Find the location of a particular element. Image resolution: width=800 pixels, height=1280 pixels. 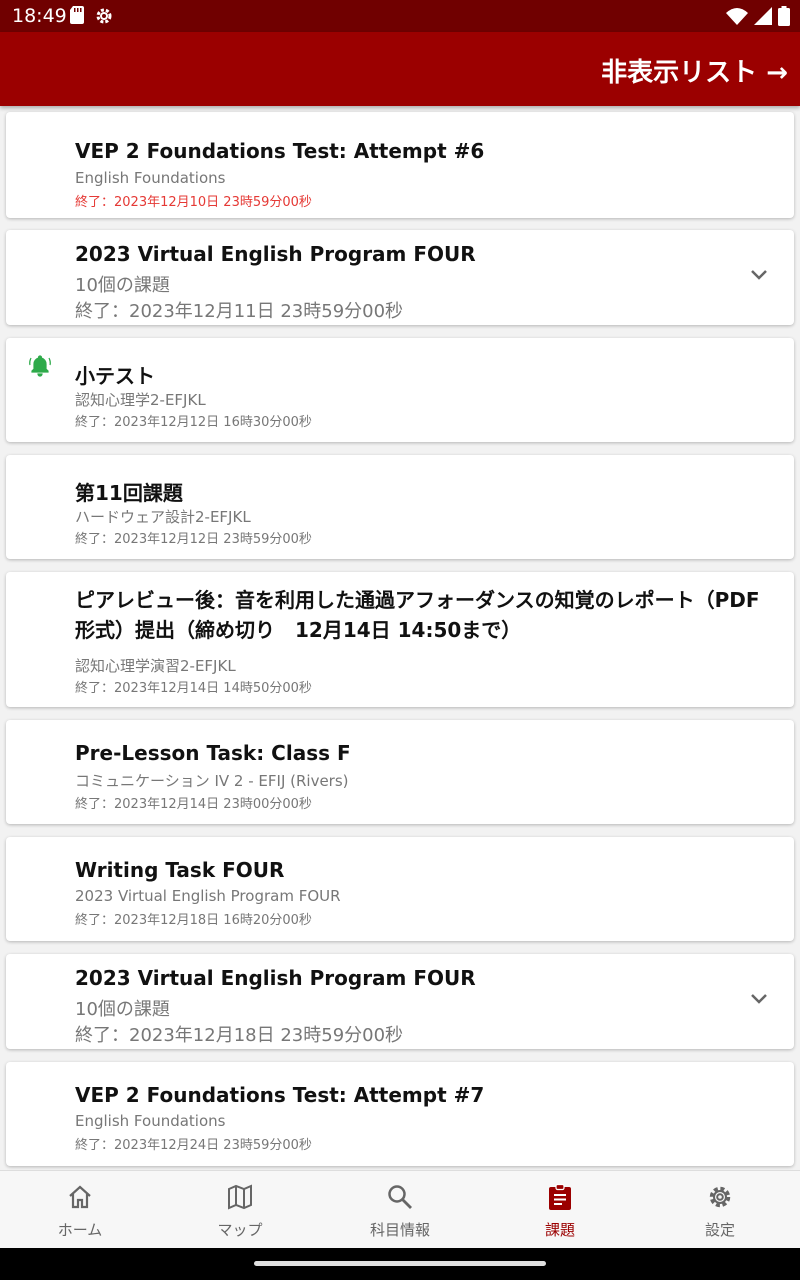

nav-label: 科目情報 is located at coordinates (399, 1230).